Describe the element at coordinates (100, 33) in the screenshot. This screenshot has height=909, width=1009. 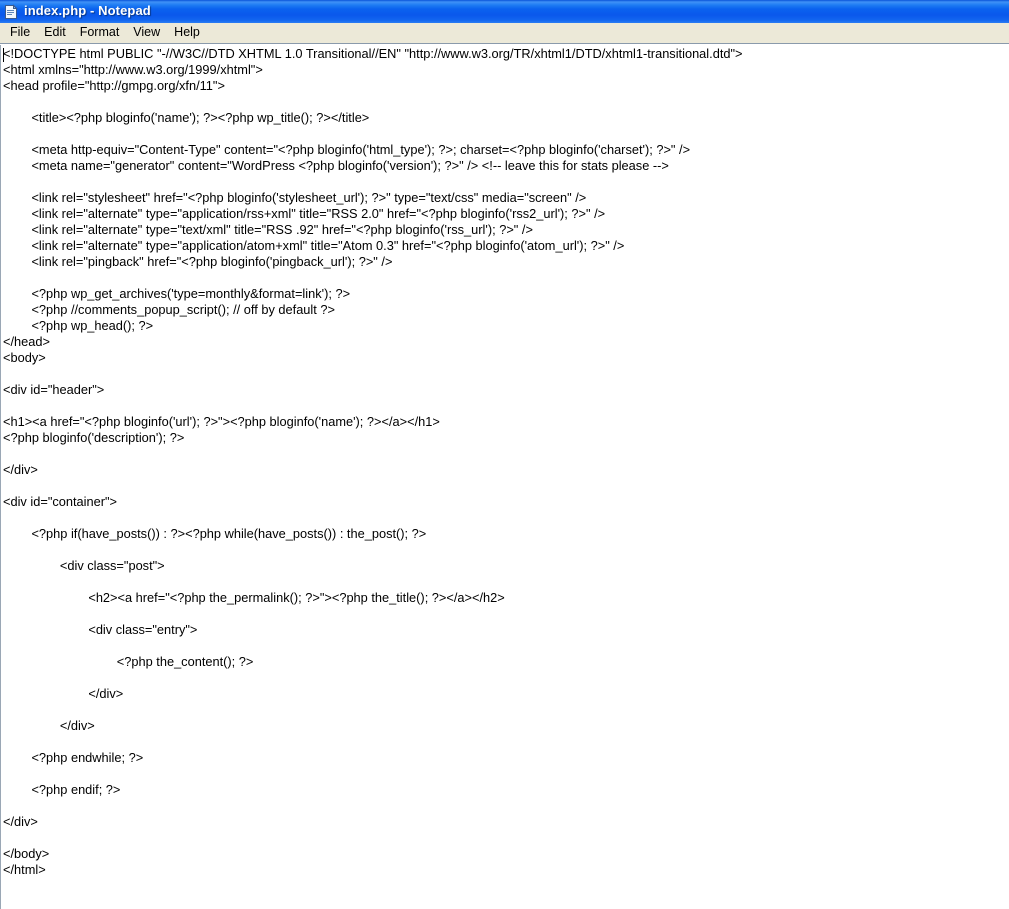
I see `menu-item-format: Format` at that location.